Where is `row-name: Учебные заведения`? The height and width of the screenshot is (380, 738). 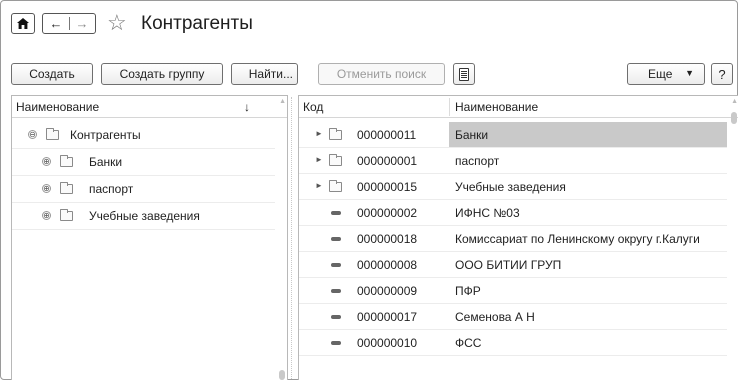
row-name: Учебные заведения is located at coordinates (510, 187).